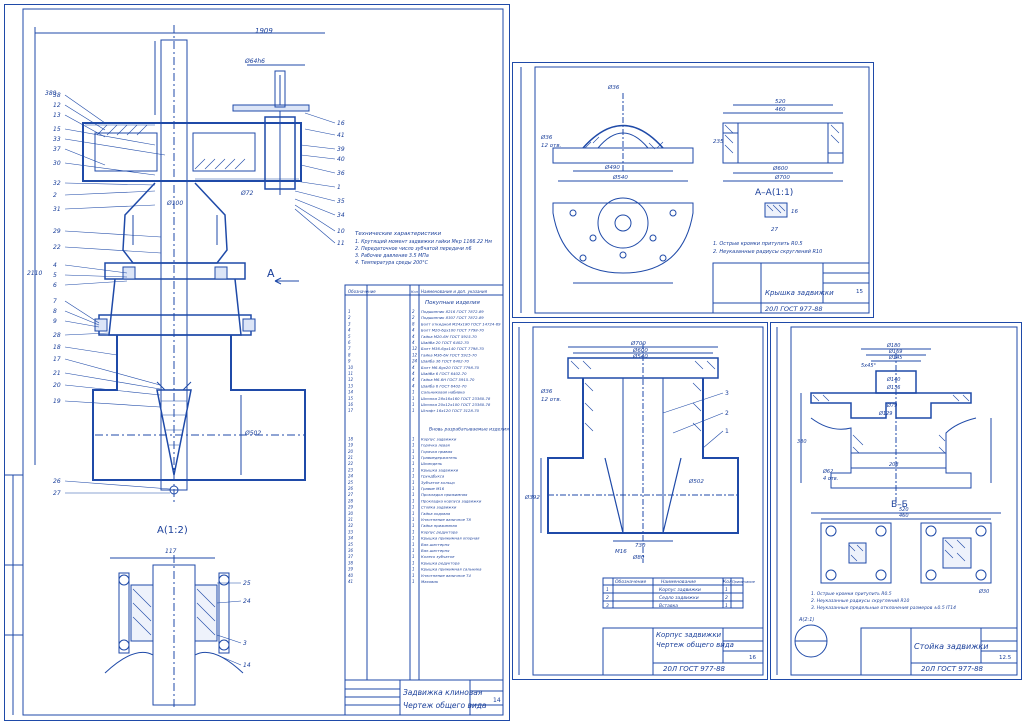 This screenshot has width=1024, height=724. I want to click on spec-row-qty: 2, so click(413, 311).